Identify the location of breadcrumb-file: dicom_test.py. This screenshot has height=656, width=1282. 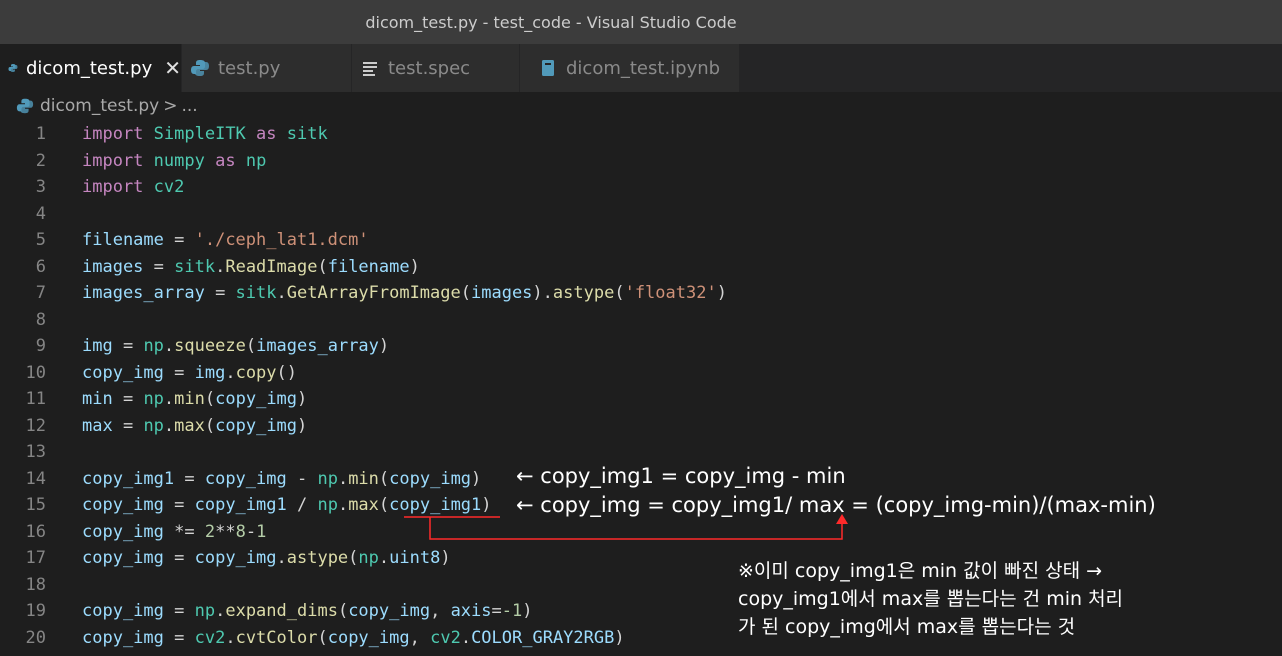
(99, 106).